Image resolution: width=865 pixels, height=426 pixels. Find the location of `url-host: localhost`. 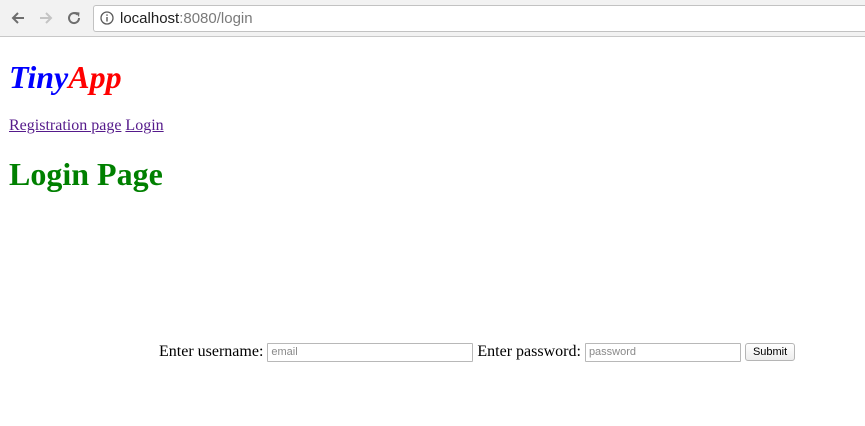

url-host: localhost is located at coordinates (150, 18).